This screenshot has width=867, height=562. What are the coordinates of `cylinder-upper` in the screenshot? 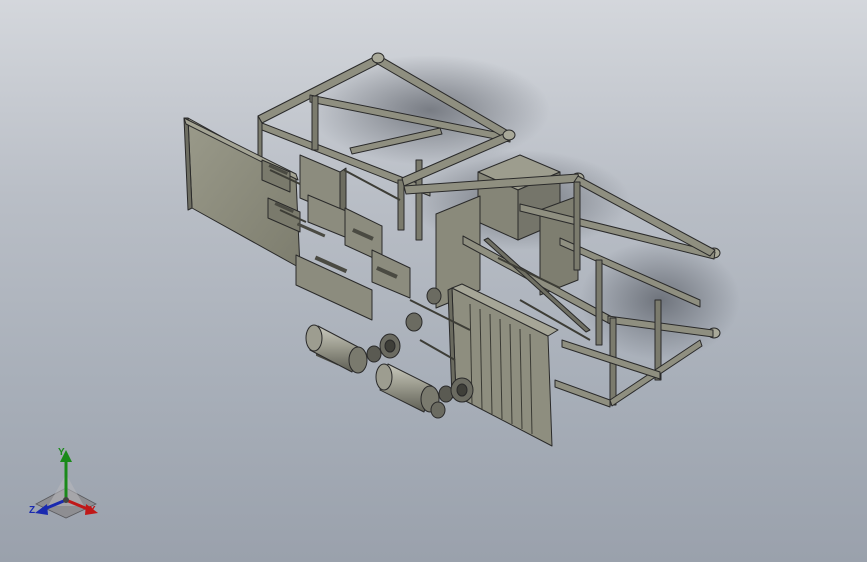 It's located at (343, 349).